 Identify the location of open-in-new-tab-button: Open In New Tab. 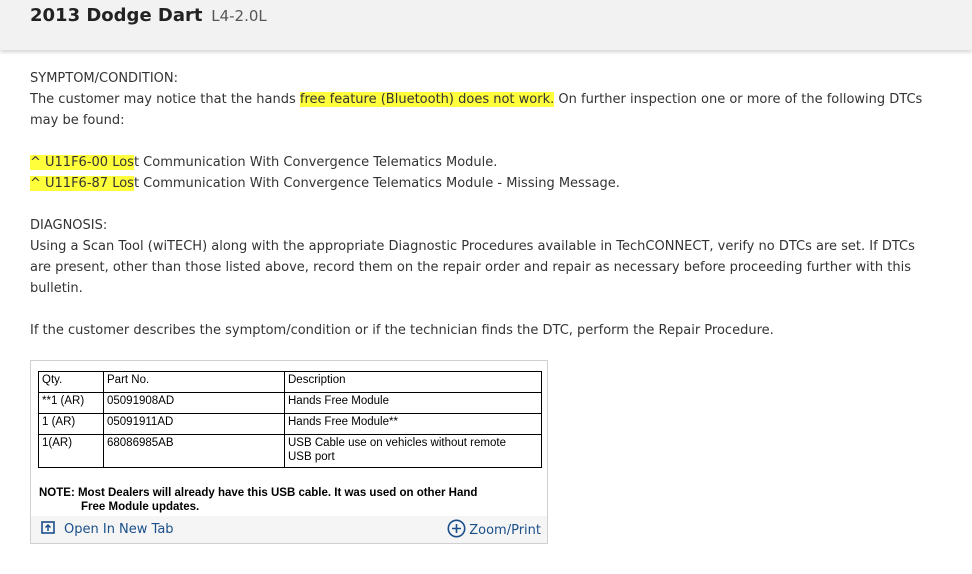
(107, 529).